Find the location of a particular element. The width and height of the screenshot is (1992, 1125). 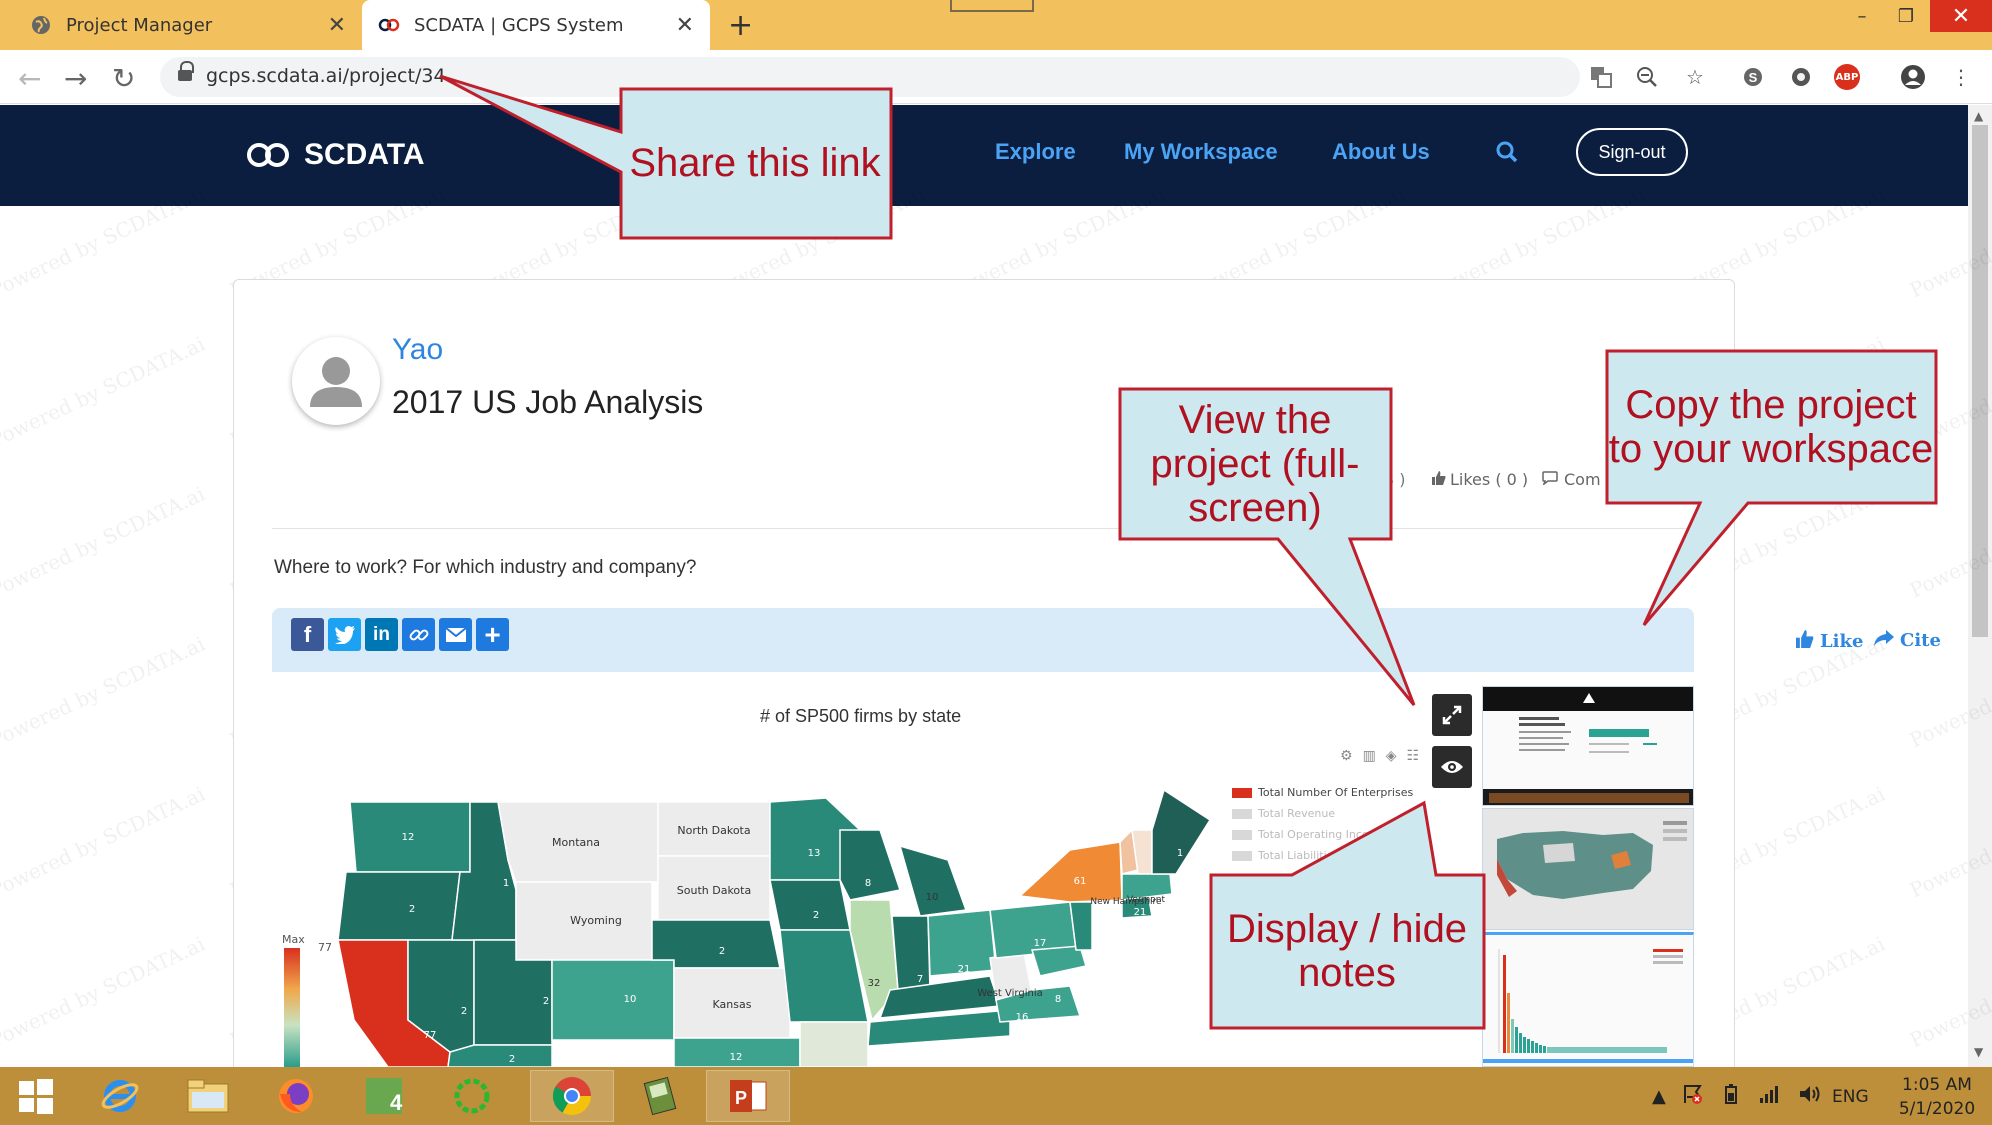

author-name: Yao is located at coordinates (417, 350).